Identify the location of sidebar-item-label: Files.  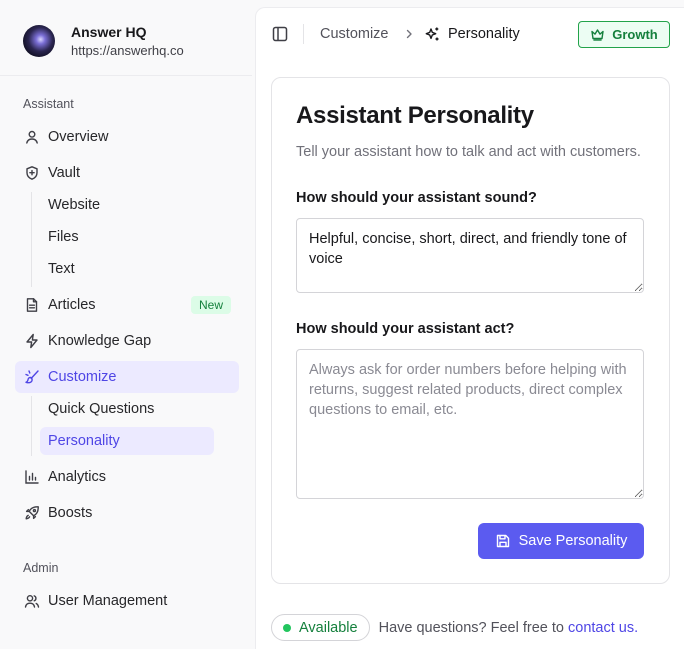
(63, 237).